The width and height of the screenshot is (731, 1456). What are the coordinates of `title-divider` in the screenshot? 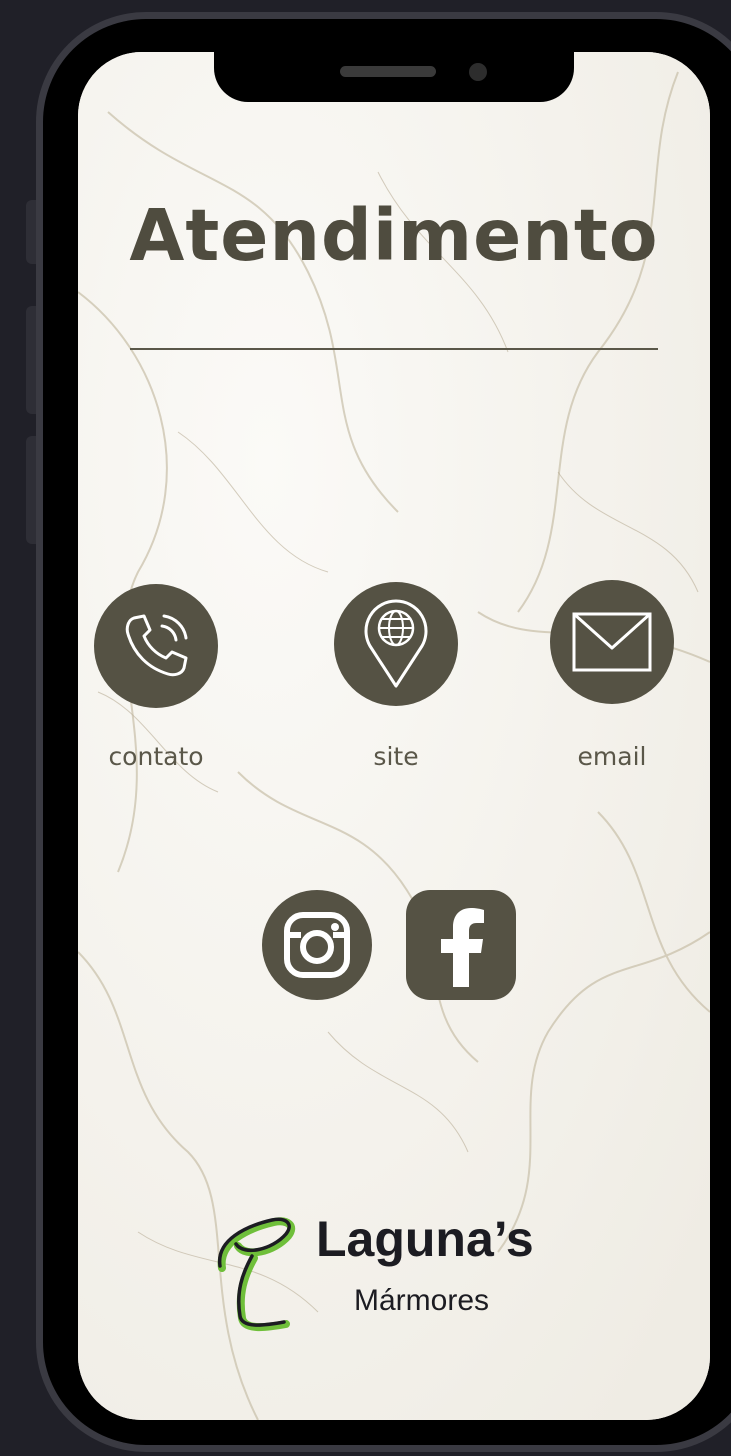 It's located at (394, 349).